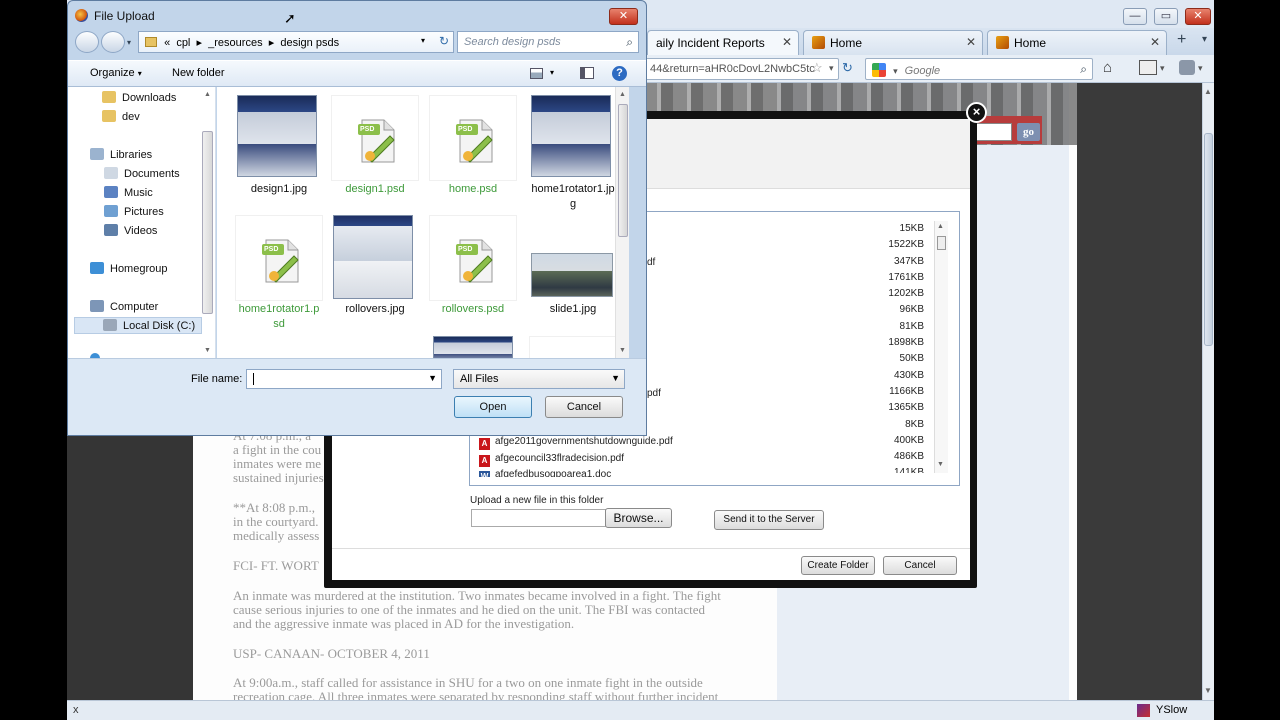  What do you see at coordinates (1148, 67) in the screenshot?
I see `bookmarks-icon` at bounding box center [1148, 67].